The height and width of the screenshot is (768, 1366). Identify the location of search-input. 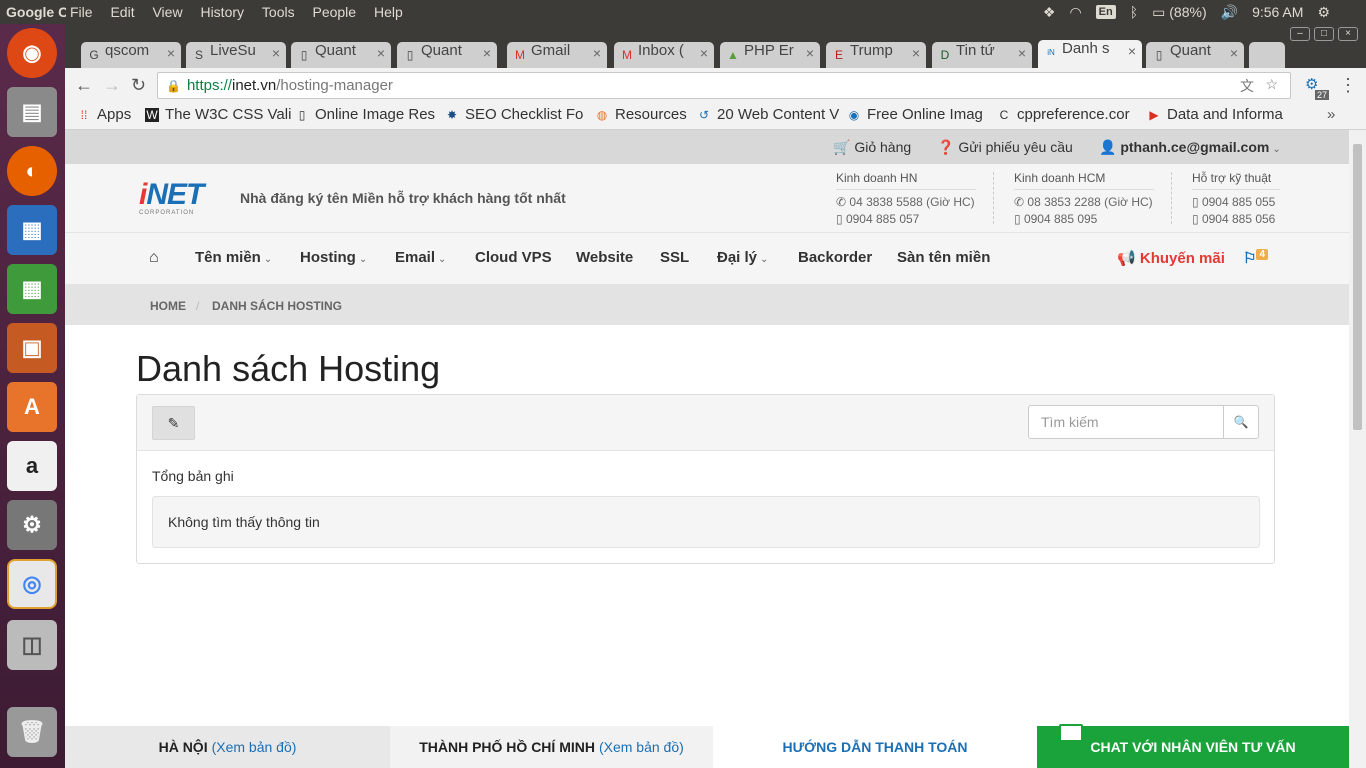
(1126, 422).